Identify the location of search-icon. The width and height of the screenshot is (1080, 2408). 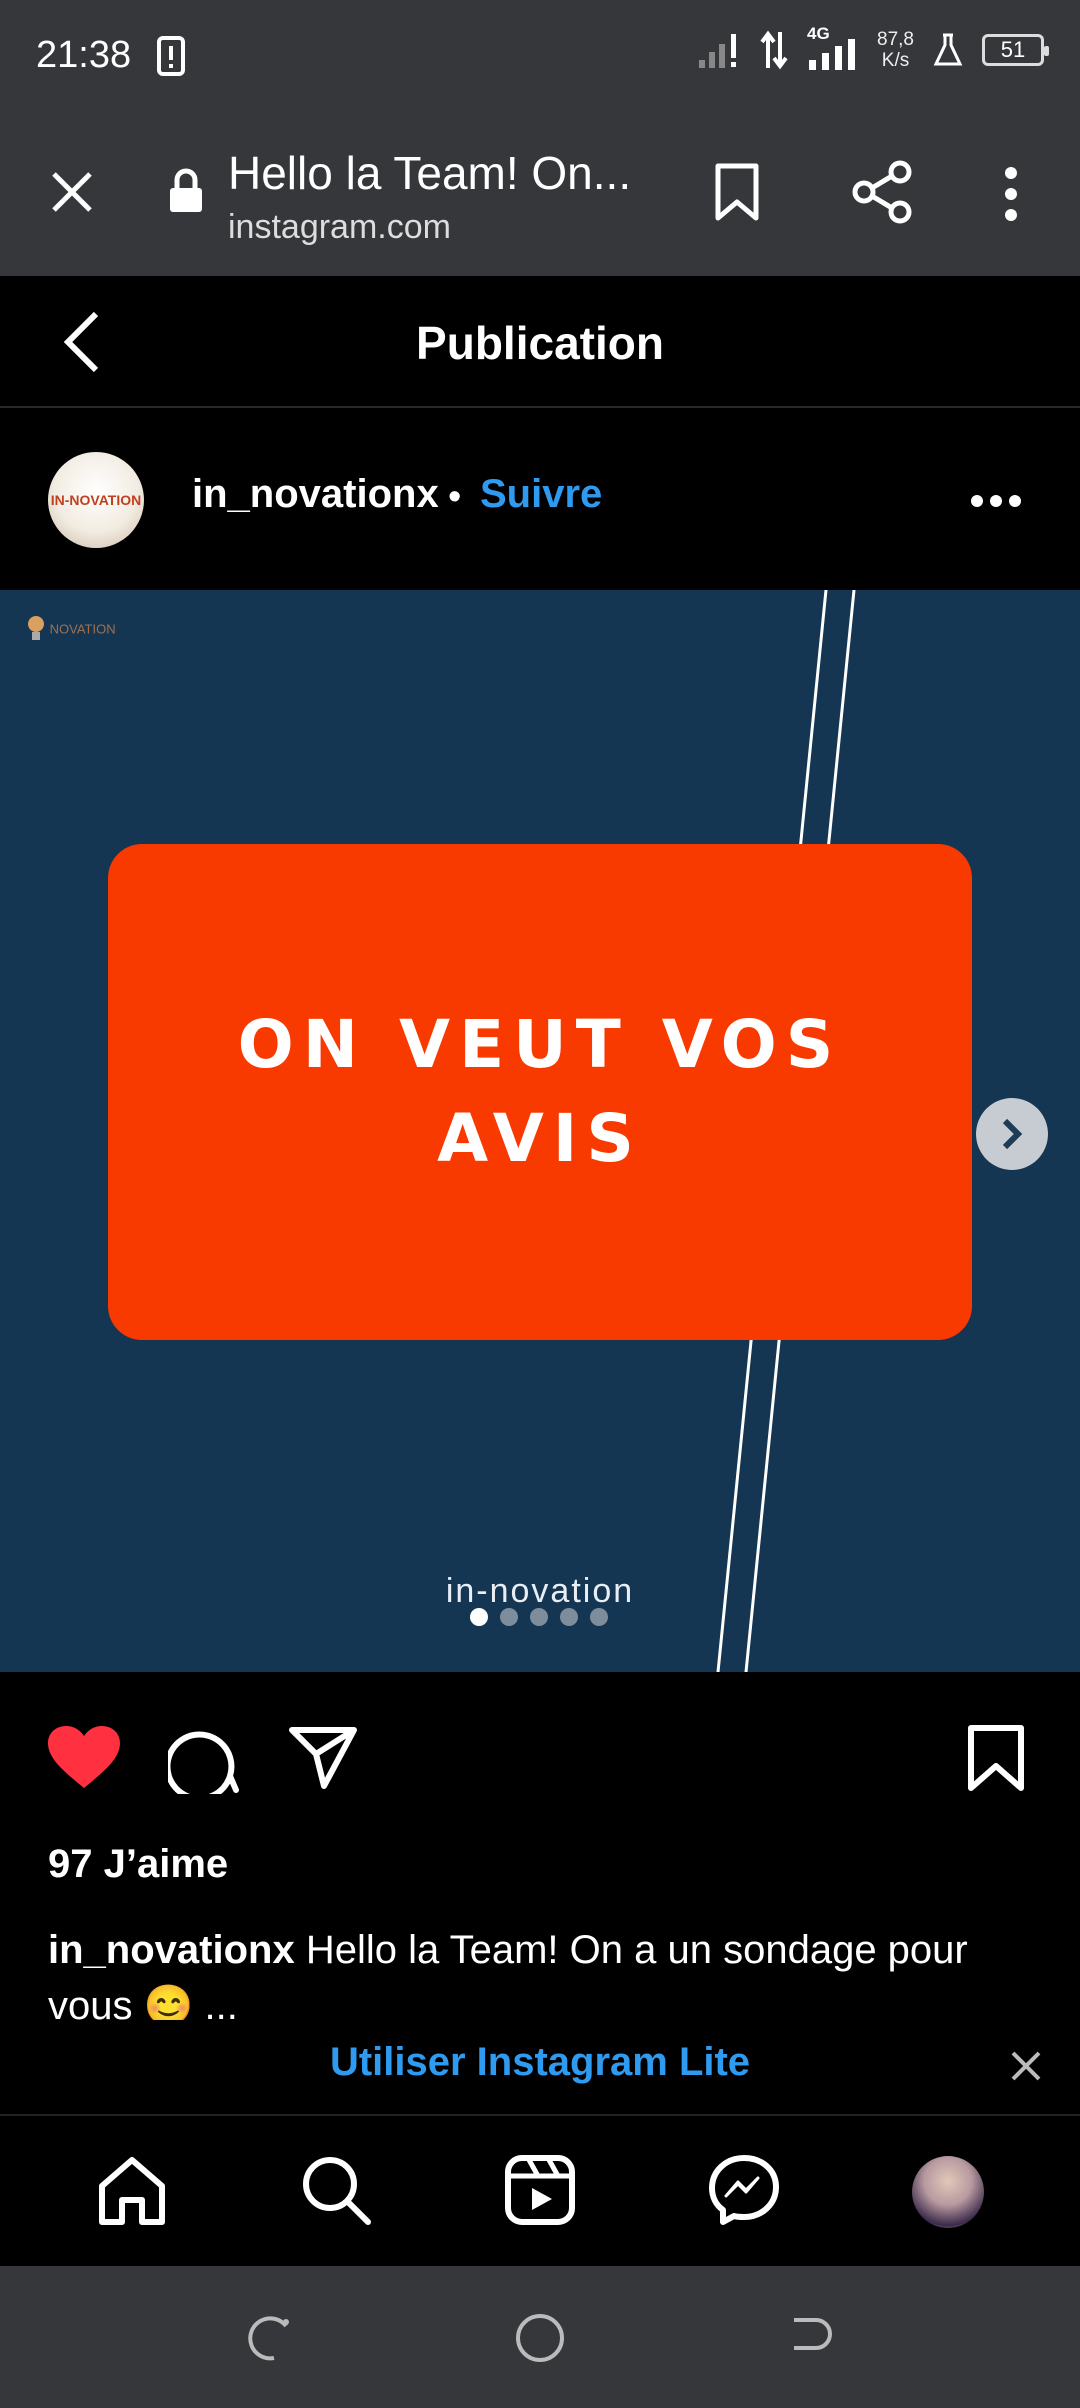
(336, 2190).